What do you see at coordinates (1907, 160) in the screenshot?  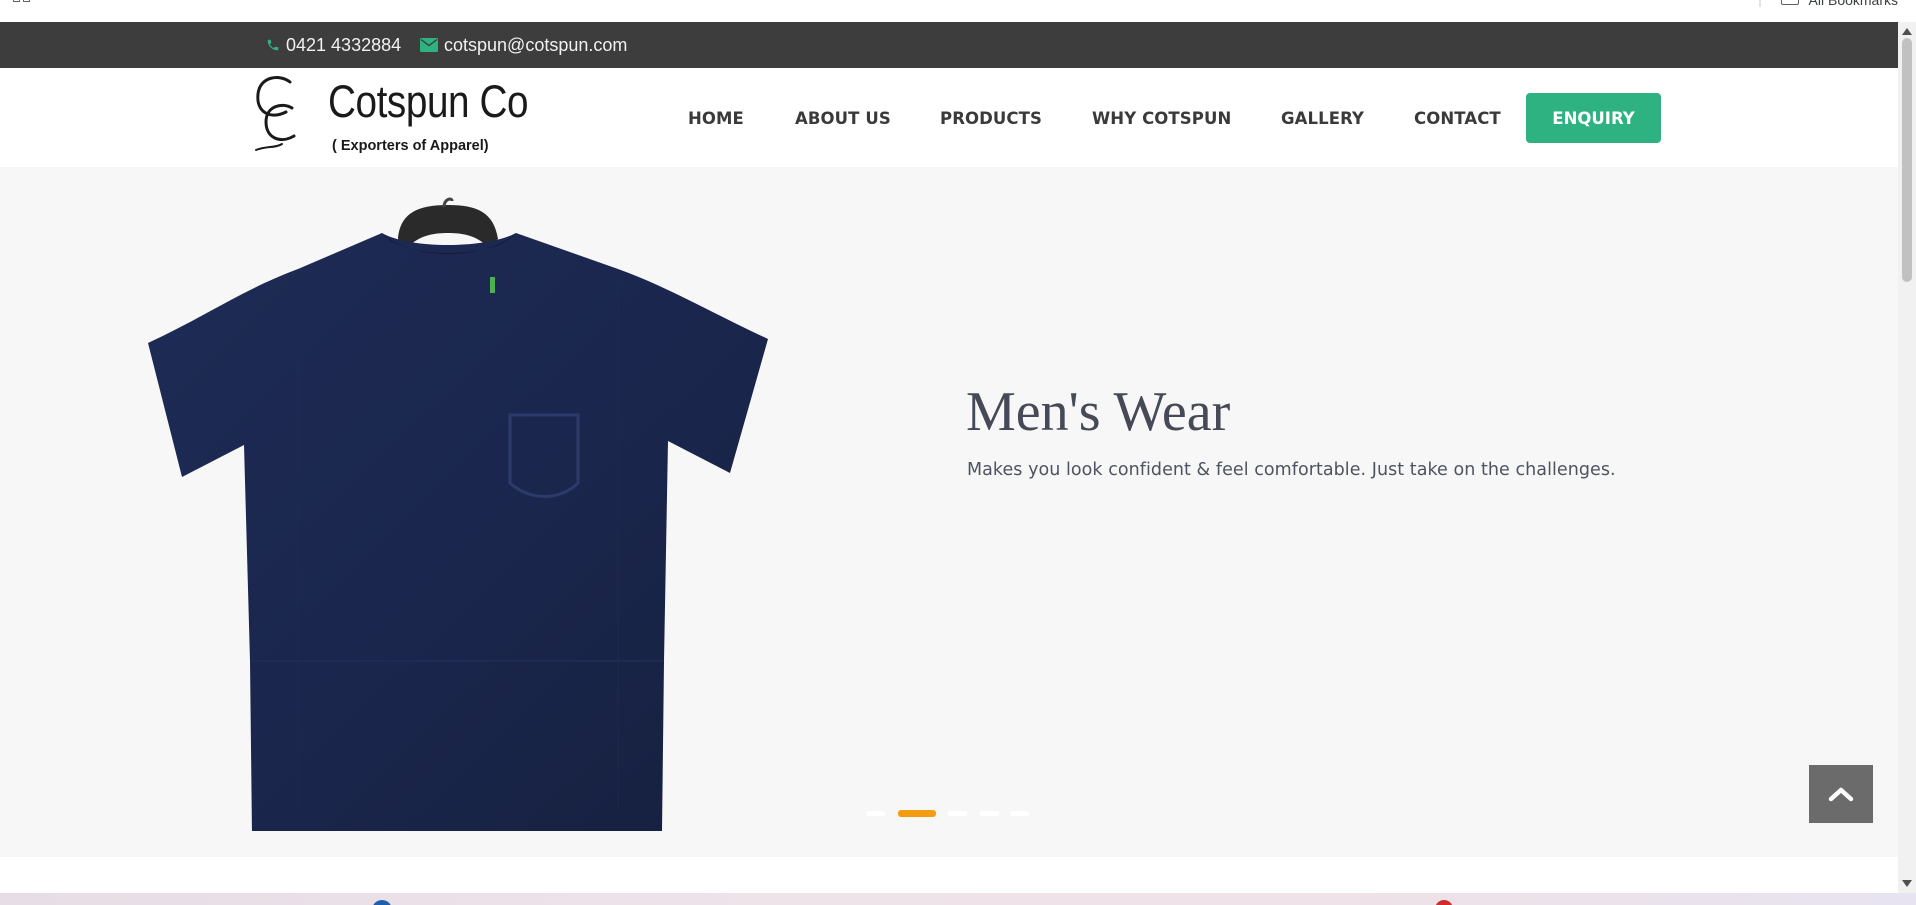 I see `scrollbar-thumb` at bounding box center [1907, 160].